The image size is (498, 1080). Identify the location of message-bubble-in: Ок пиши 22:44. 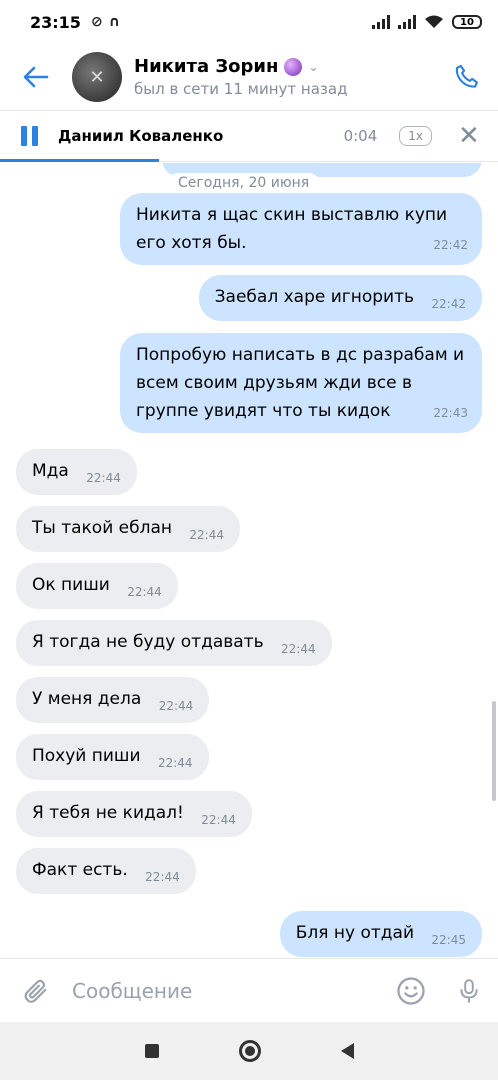
(97, 586).